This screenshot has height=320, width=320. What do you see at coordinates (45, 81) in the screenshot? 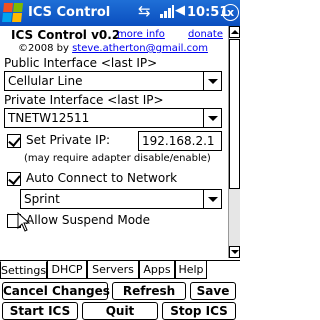
I see `public-interface-value: Cellular Line` at bounding box center [45, 81].